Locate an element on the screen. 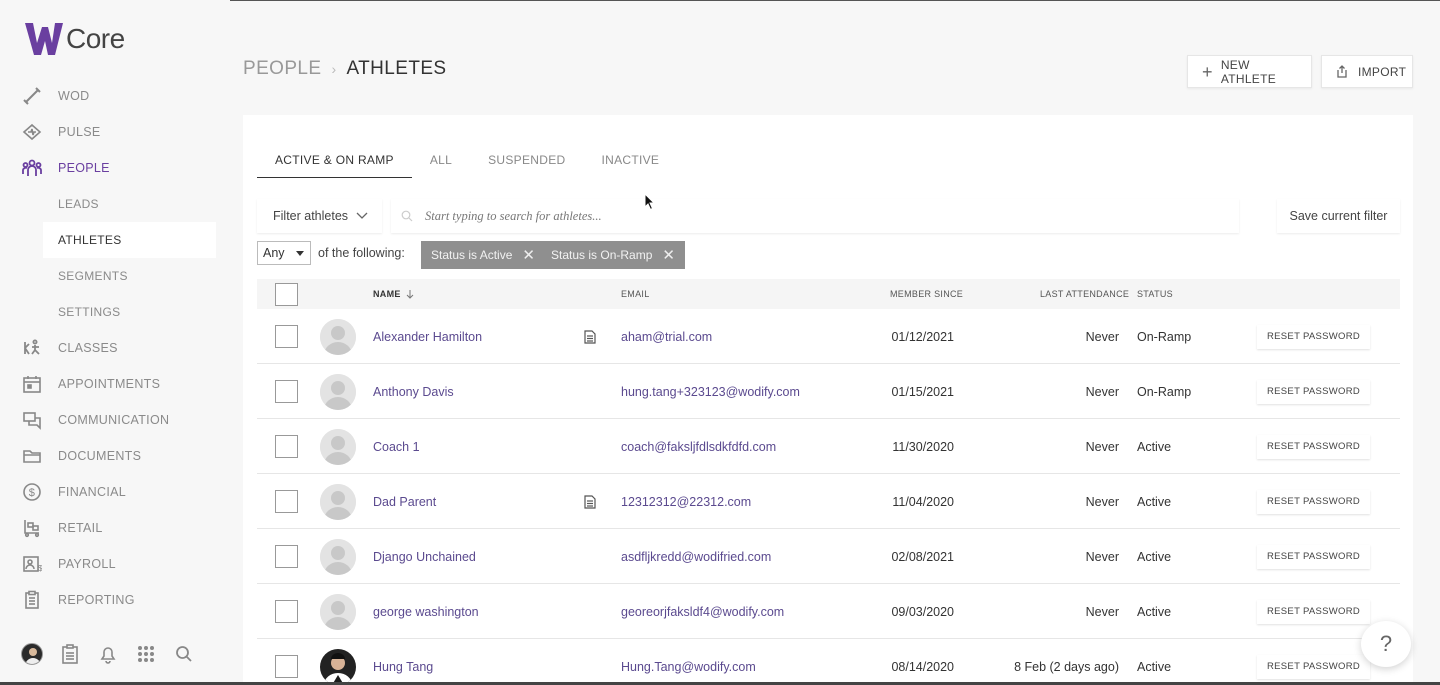 This screenshot has height=685, width=1440. member-since-value: 08/14/2020 is located at coordinates (922, 666).